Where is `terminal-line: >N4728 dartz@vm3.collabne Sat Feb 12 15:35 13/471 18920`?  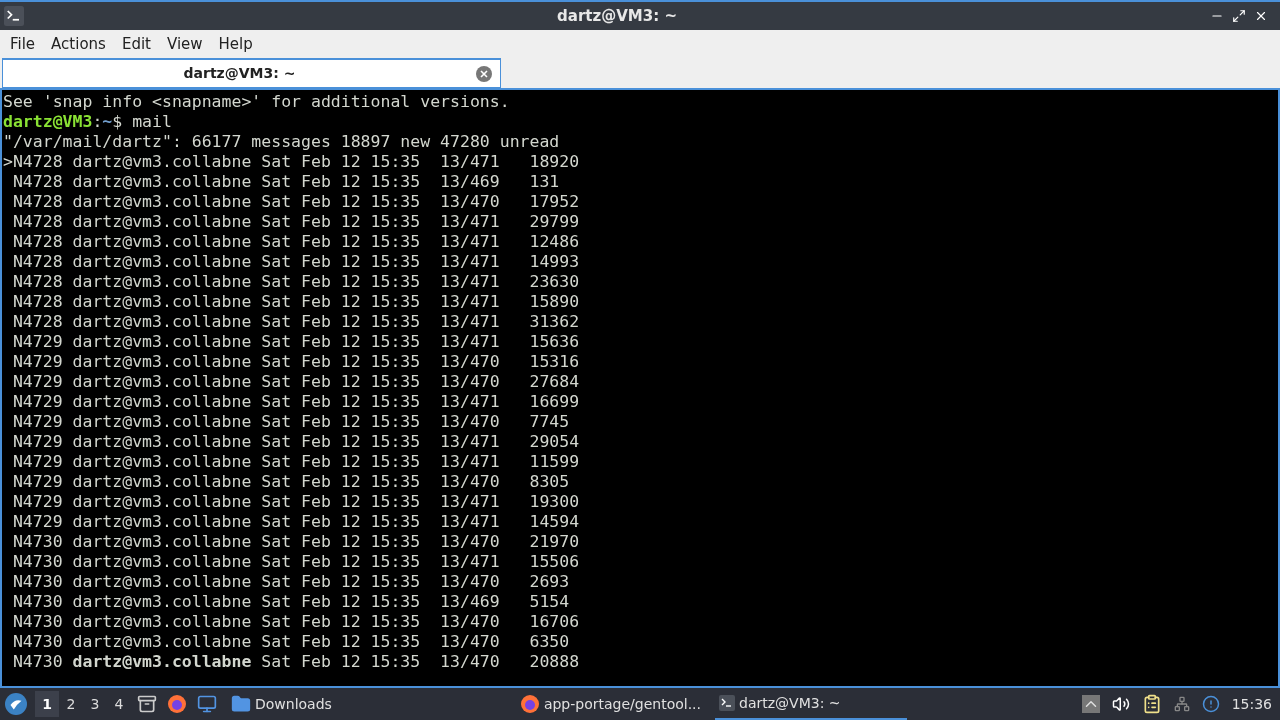 terminal-line: >N4728 dartz@vm3.collabne Sat Feb 12 15:35 13/471 18920 is located at coordinates (291, 162).